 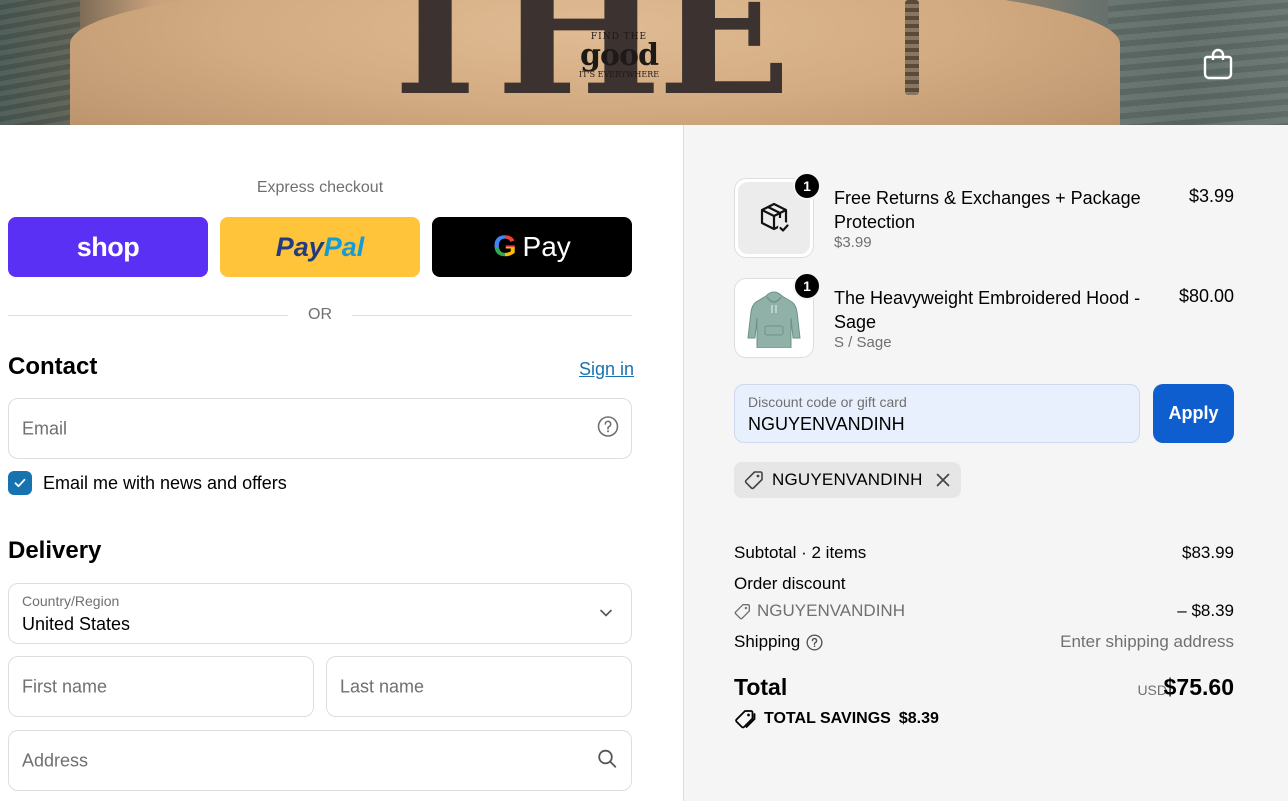 What do you see at coordinates (53, 366) in the screenshot?
I see `contact-heading: Contact` at bounding box center [53, 366].